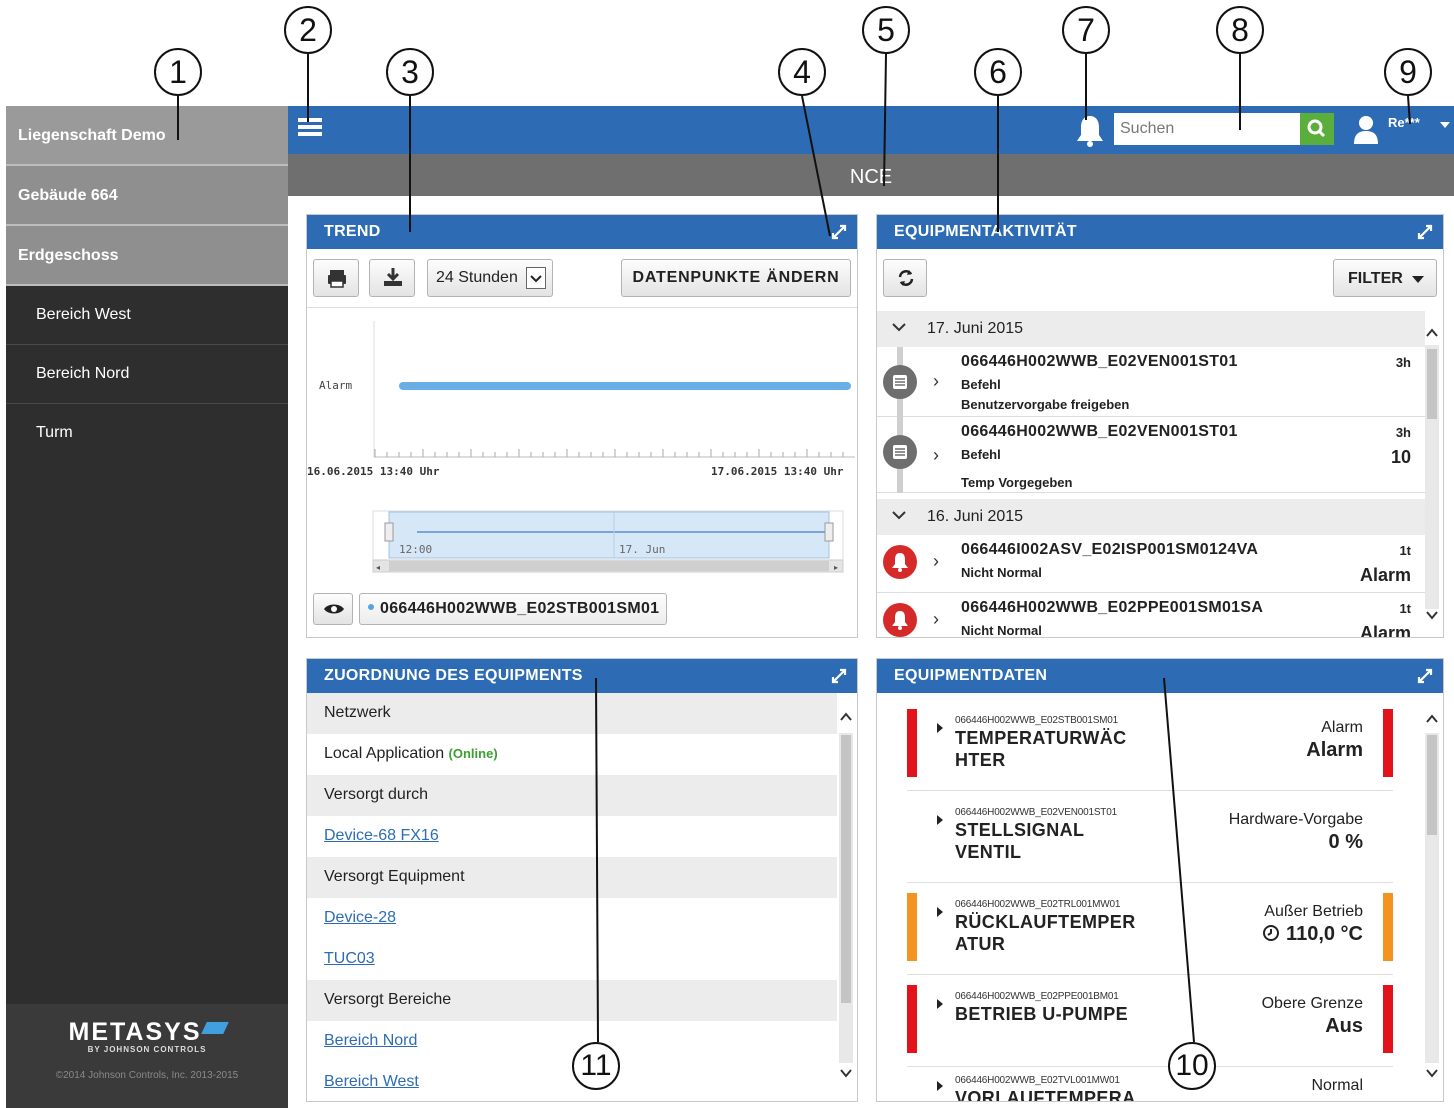 This screenshot has height=1108, width=1454. What do you see at coordinates (1090, 131) in the screenshot?
I see `bell-icon` at bounding box center [1090, 131].